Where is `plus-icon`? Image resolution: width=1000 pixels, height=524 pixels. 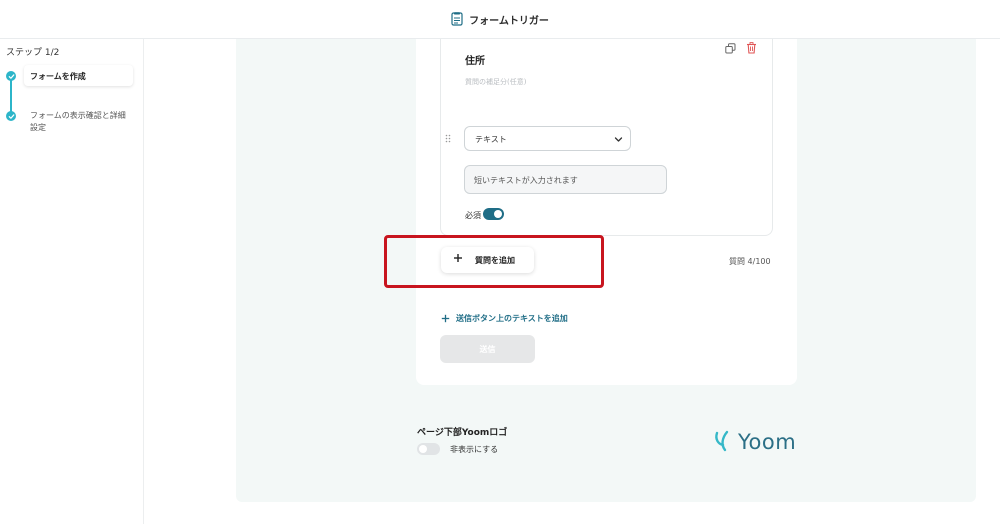
plus-icon is located at coordinates (445, 318).